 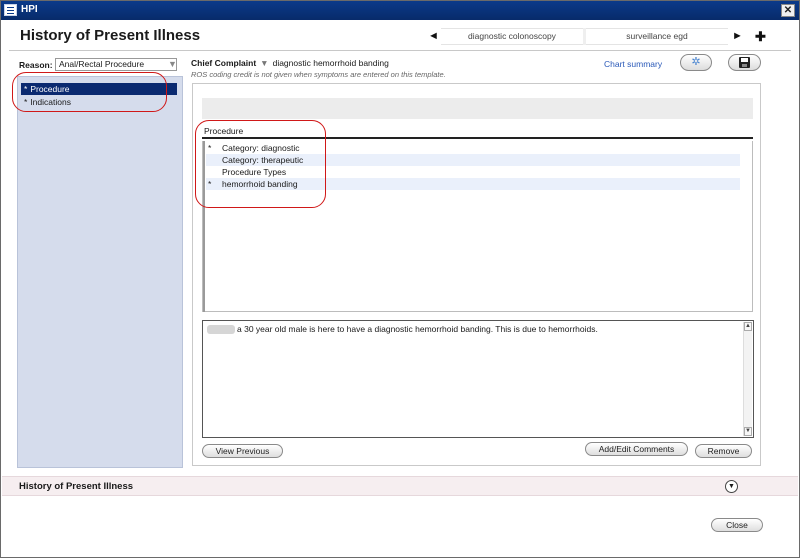 I want to click on reason-label: Reason:, so click(x=36, y=65).